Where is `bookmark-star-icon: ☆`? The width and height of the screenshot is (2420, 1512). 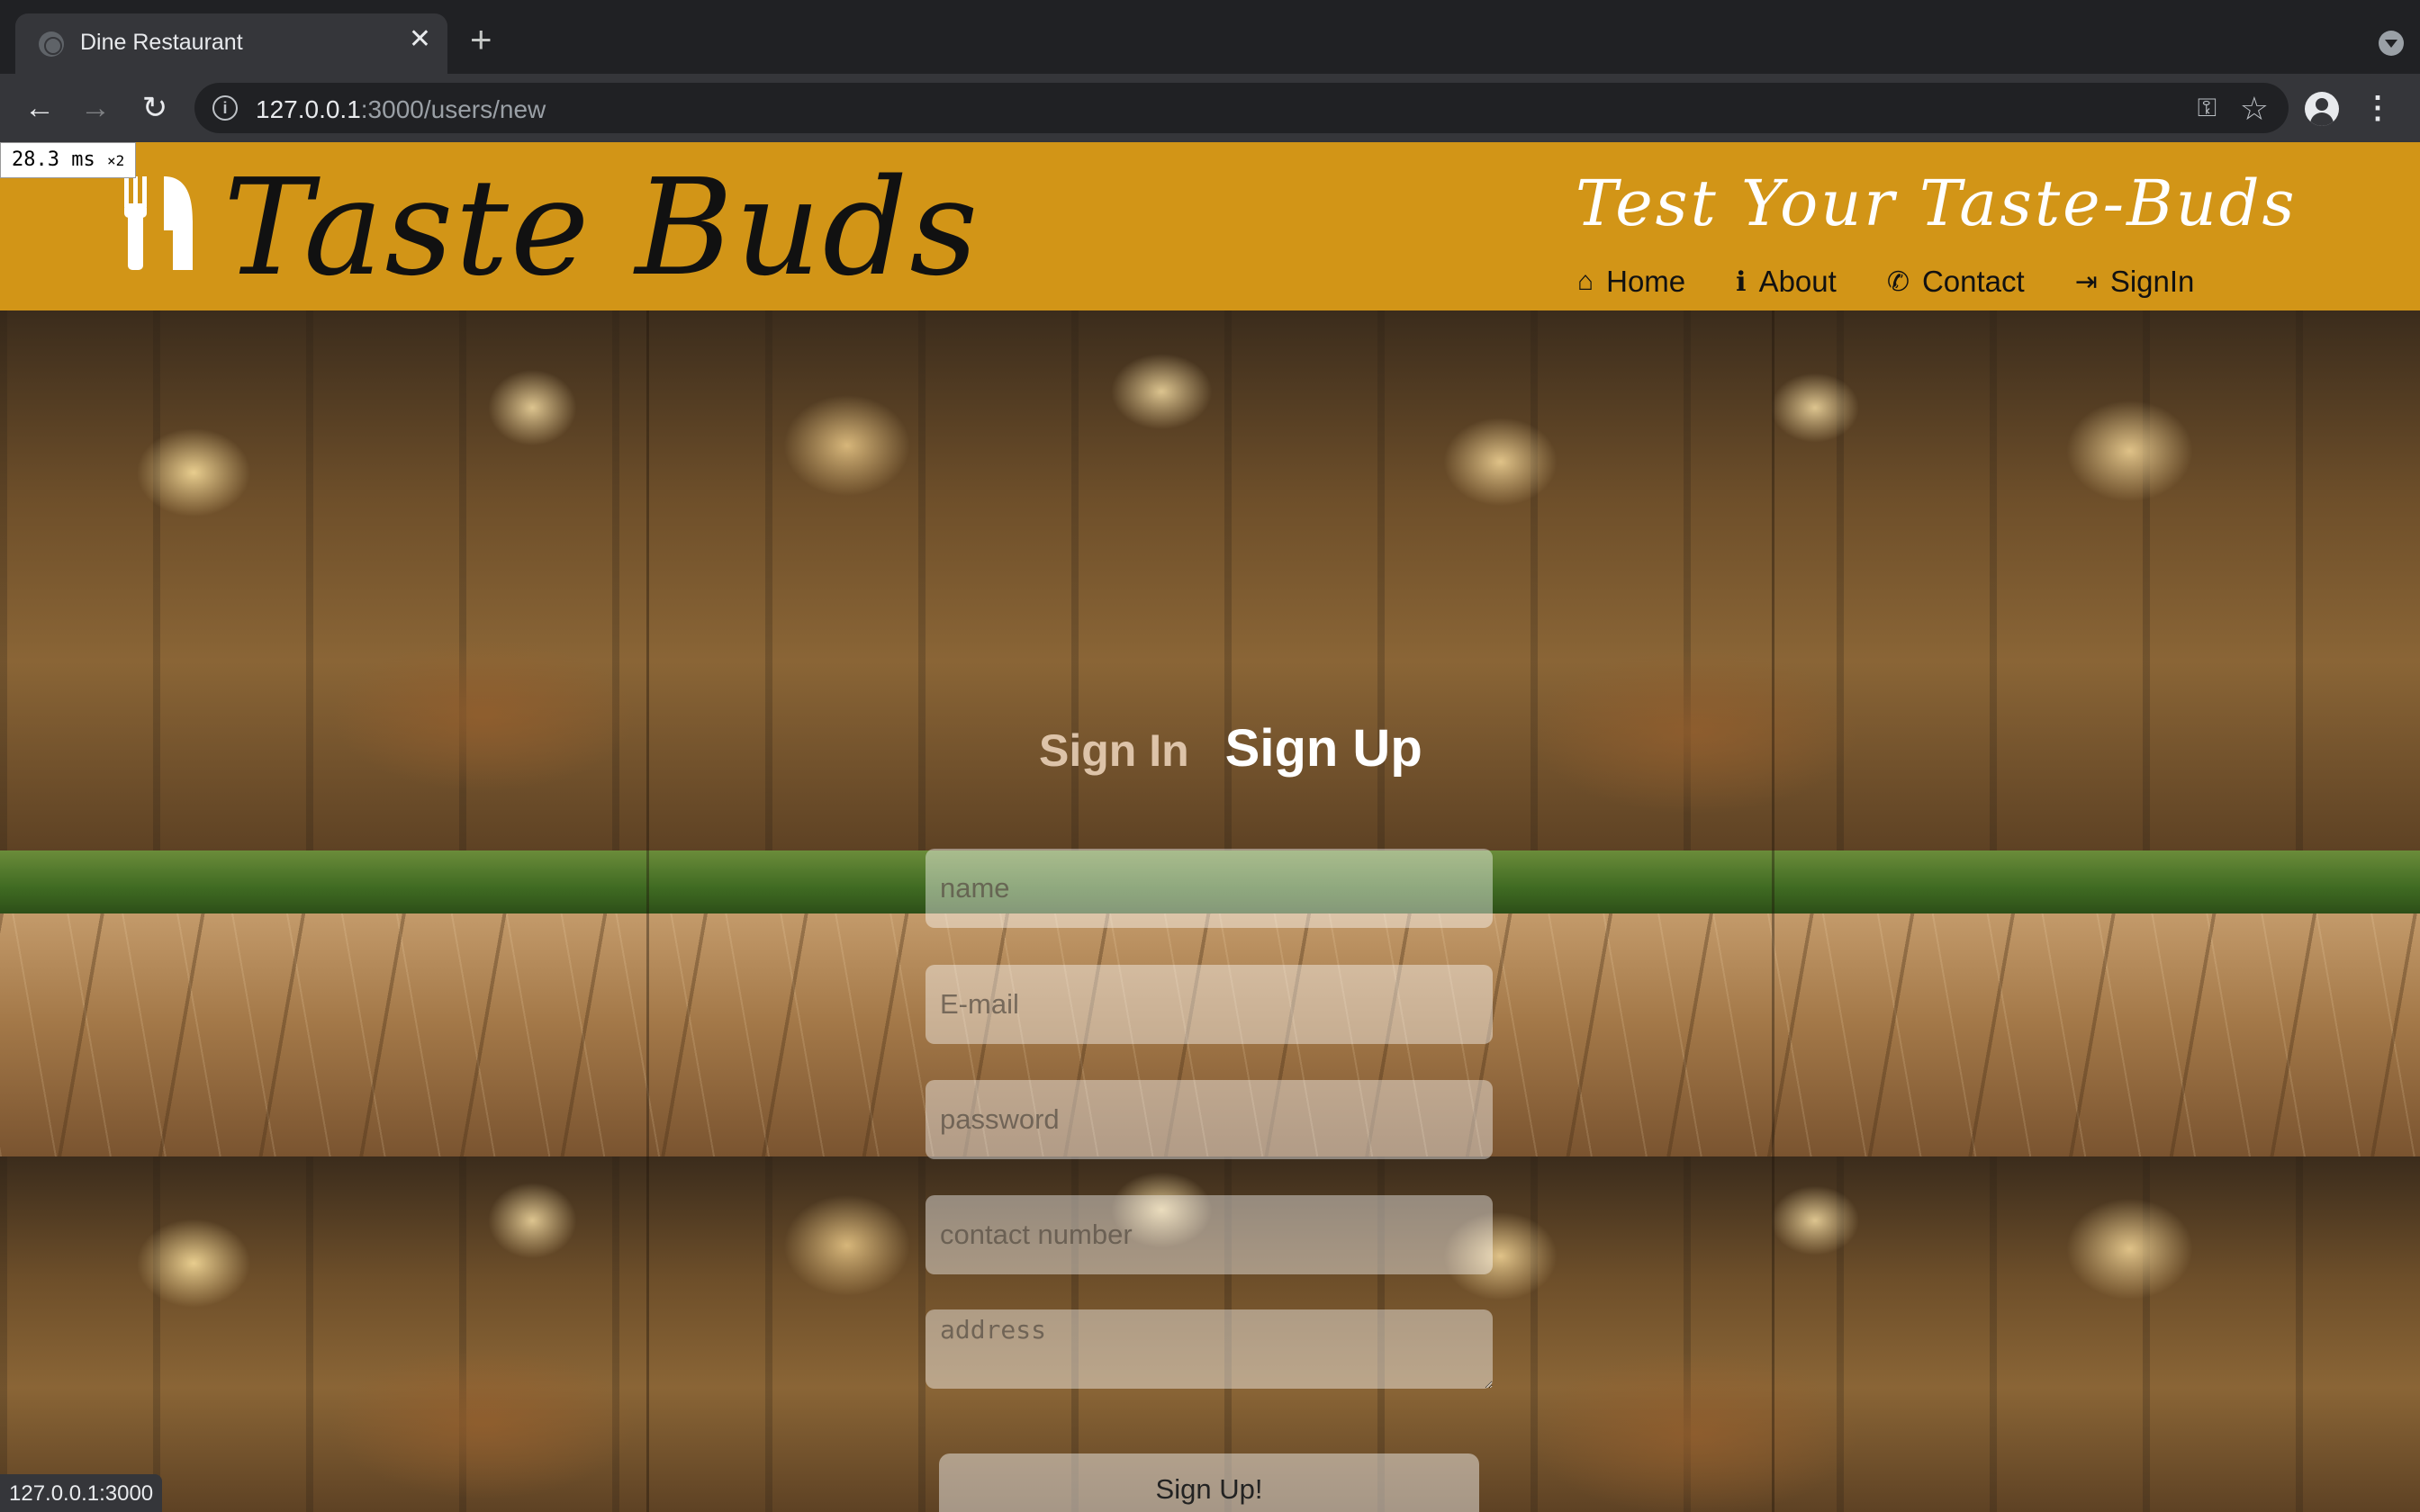
bookmark-star-icon: ☆ is located at coordinates (2254, 109).